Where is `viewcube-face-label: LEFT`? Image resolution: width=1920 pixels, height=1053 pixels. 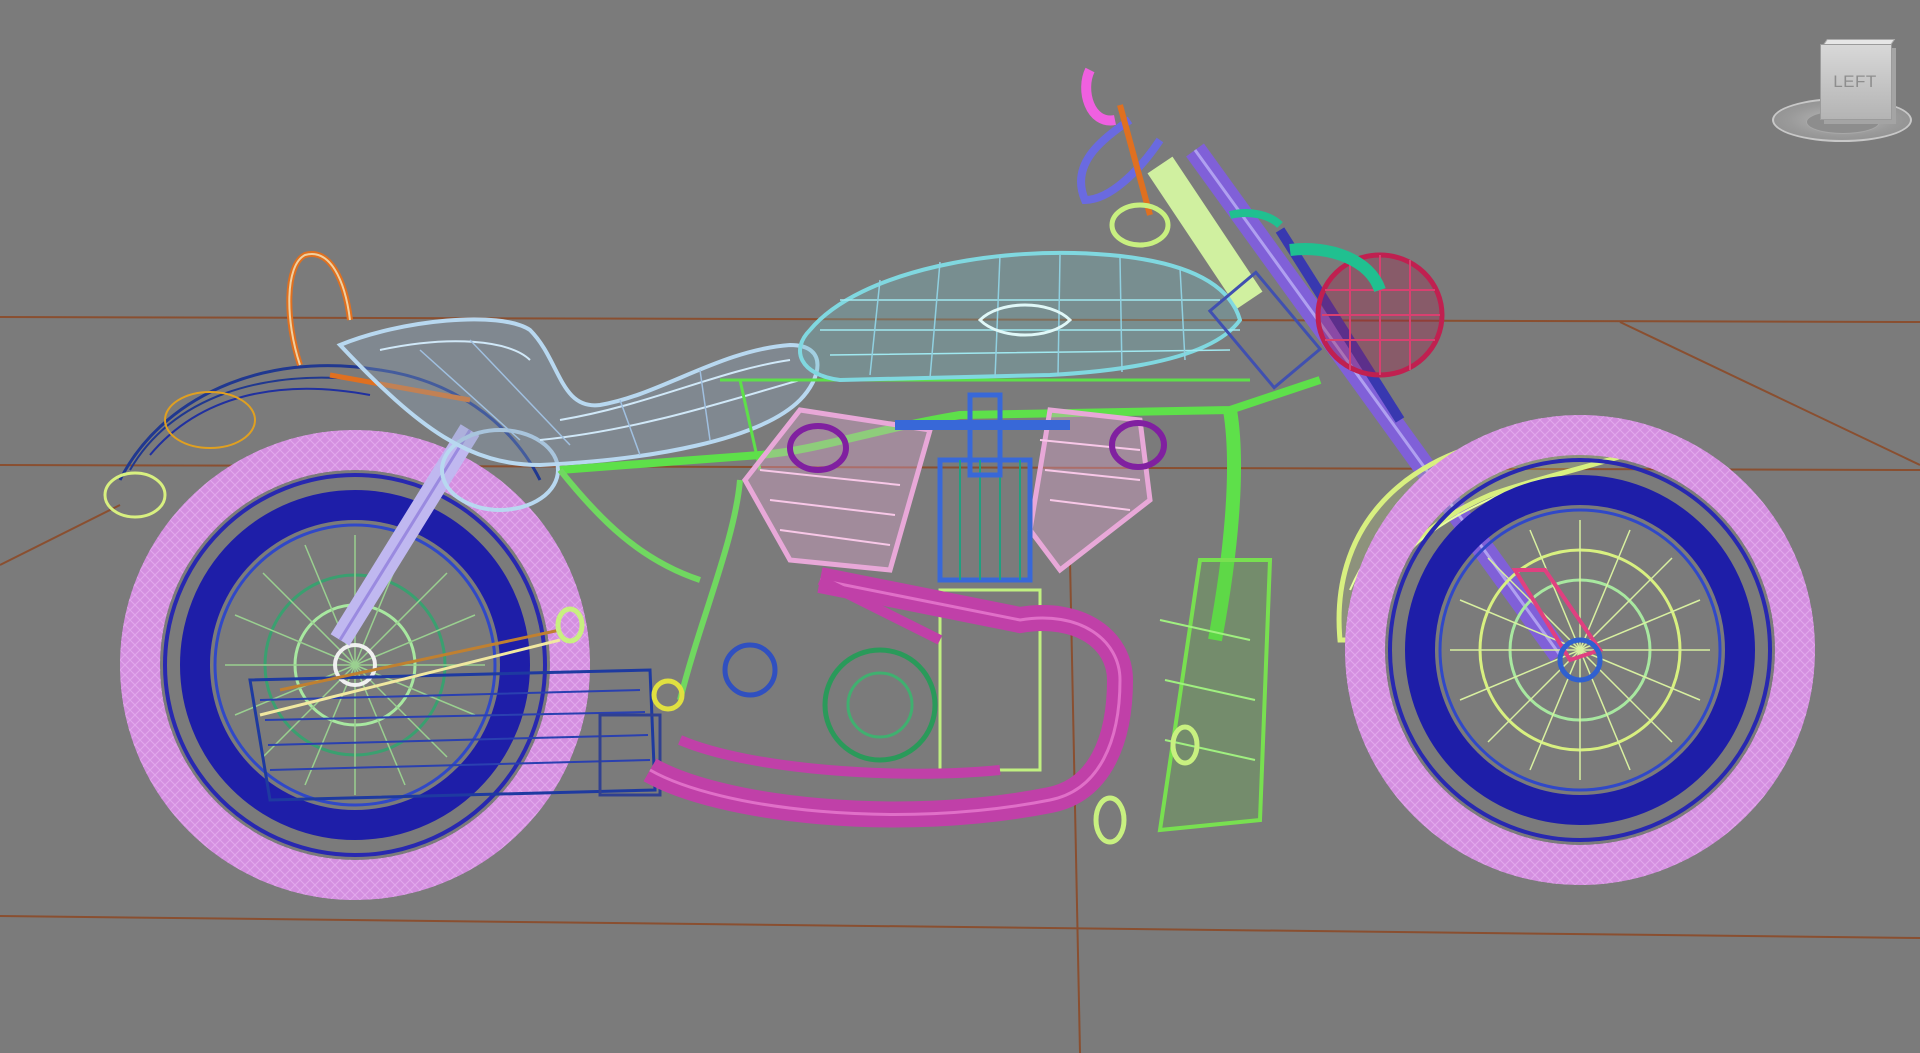
viewcube-face-label: LEFT is located at coordinates (1855, 81).